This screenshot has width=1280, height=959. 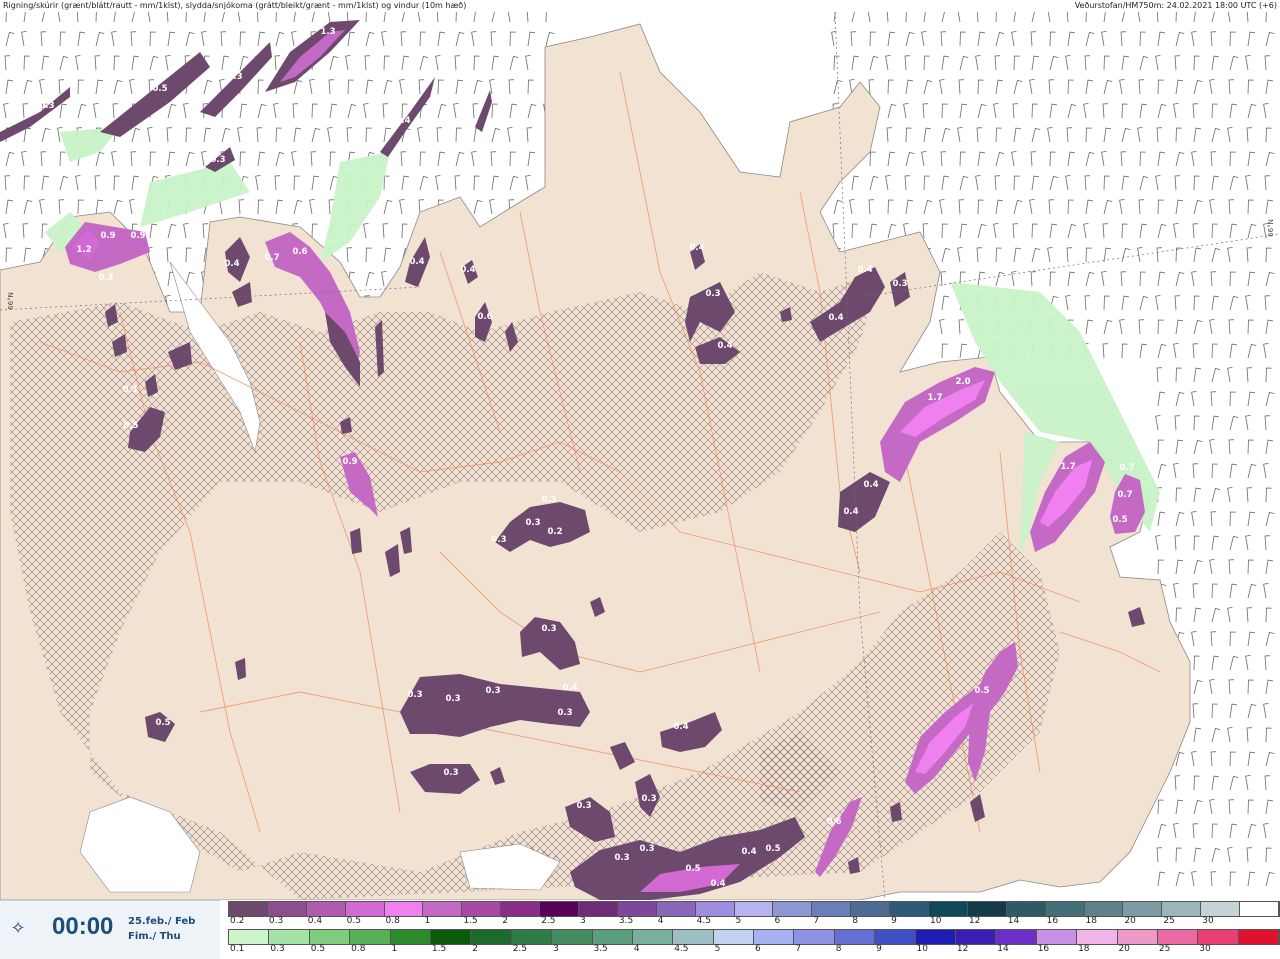 What do you see at coordinates (981, 691) in the screenshot?
I see `precip-value-label: 0.5` at bounding box center [981, 691].